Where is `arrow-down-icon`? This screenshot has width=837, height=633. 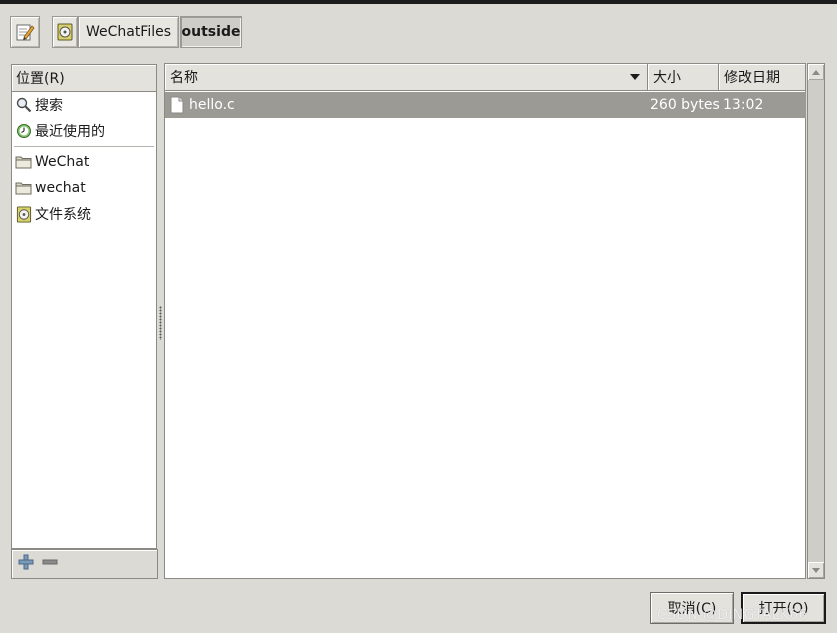 arrow-down-icon is located at coordinates (816, 570).